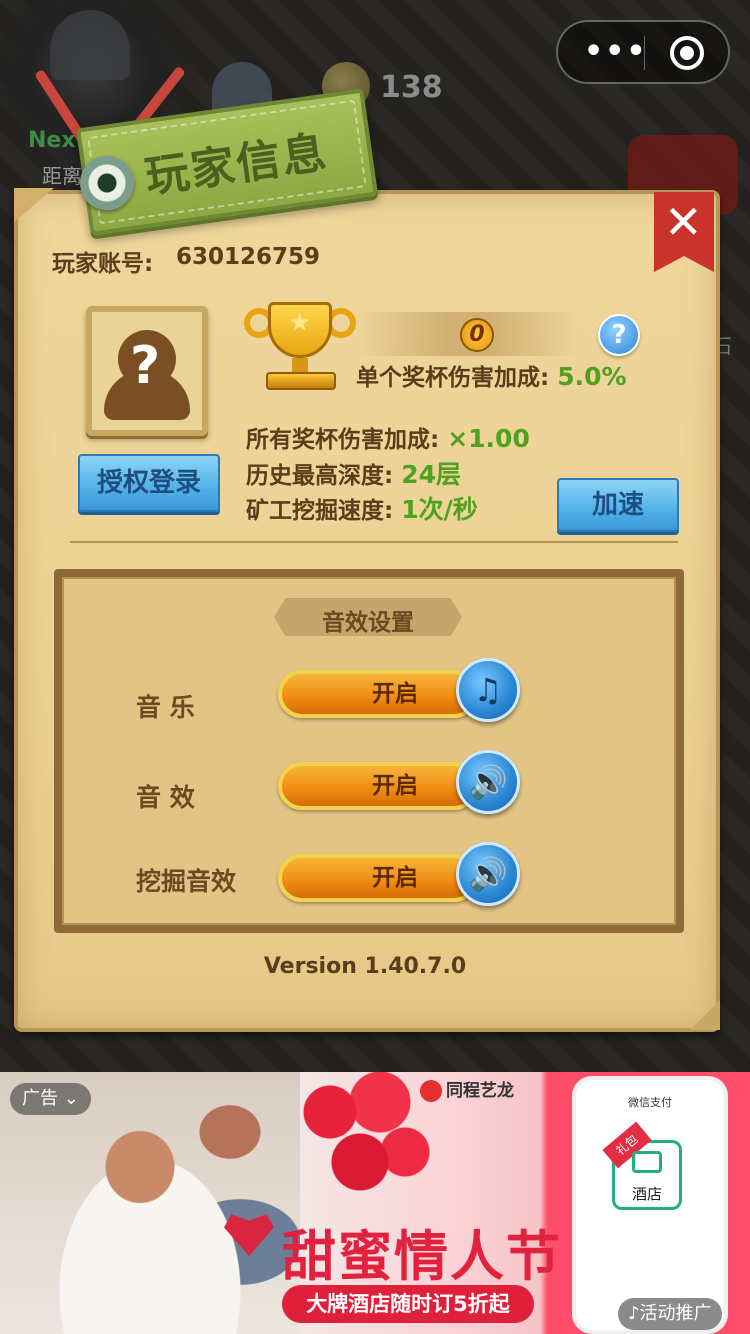  I want to click on phone-title: 微信支付, so click(650, 1102).